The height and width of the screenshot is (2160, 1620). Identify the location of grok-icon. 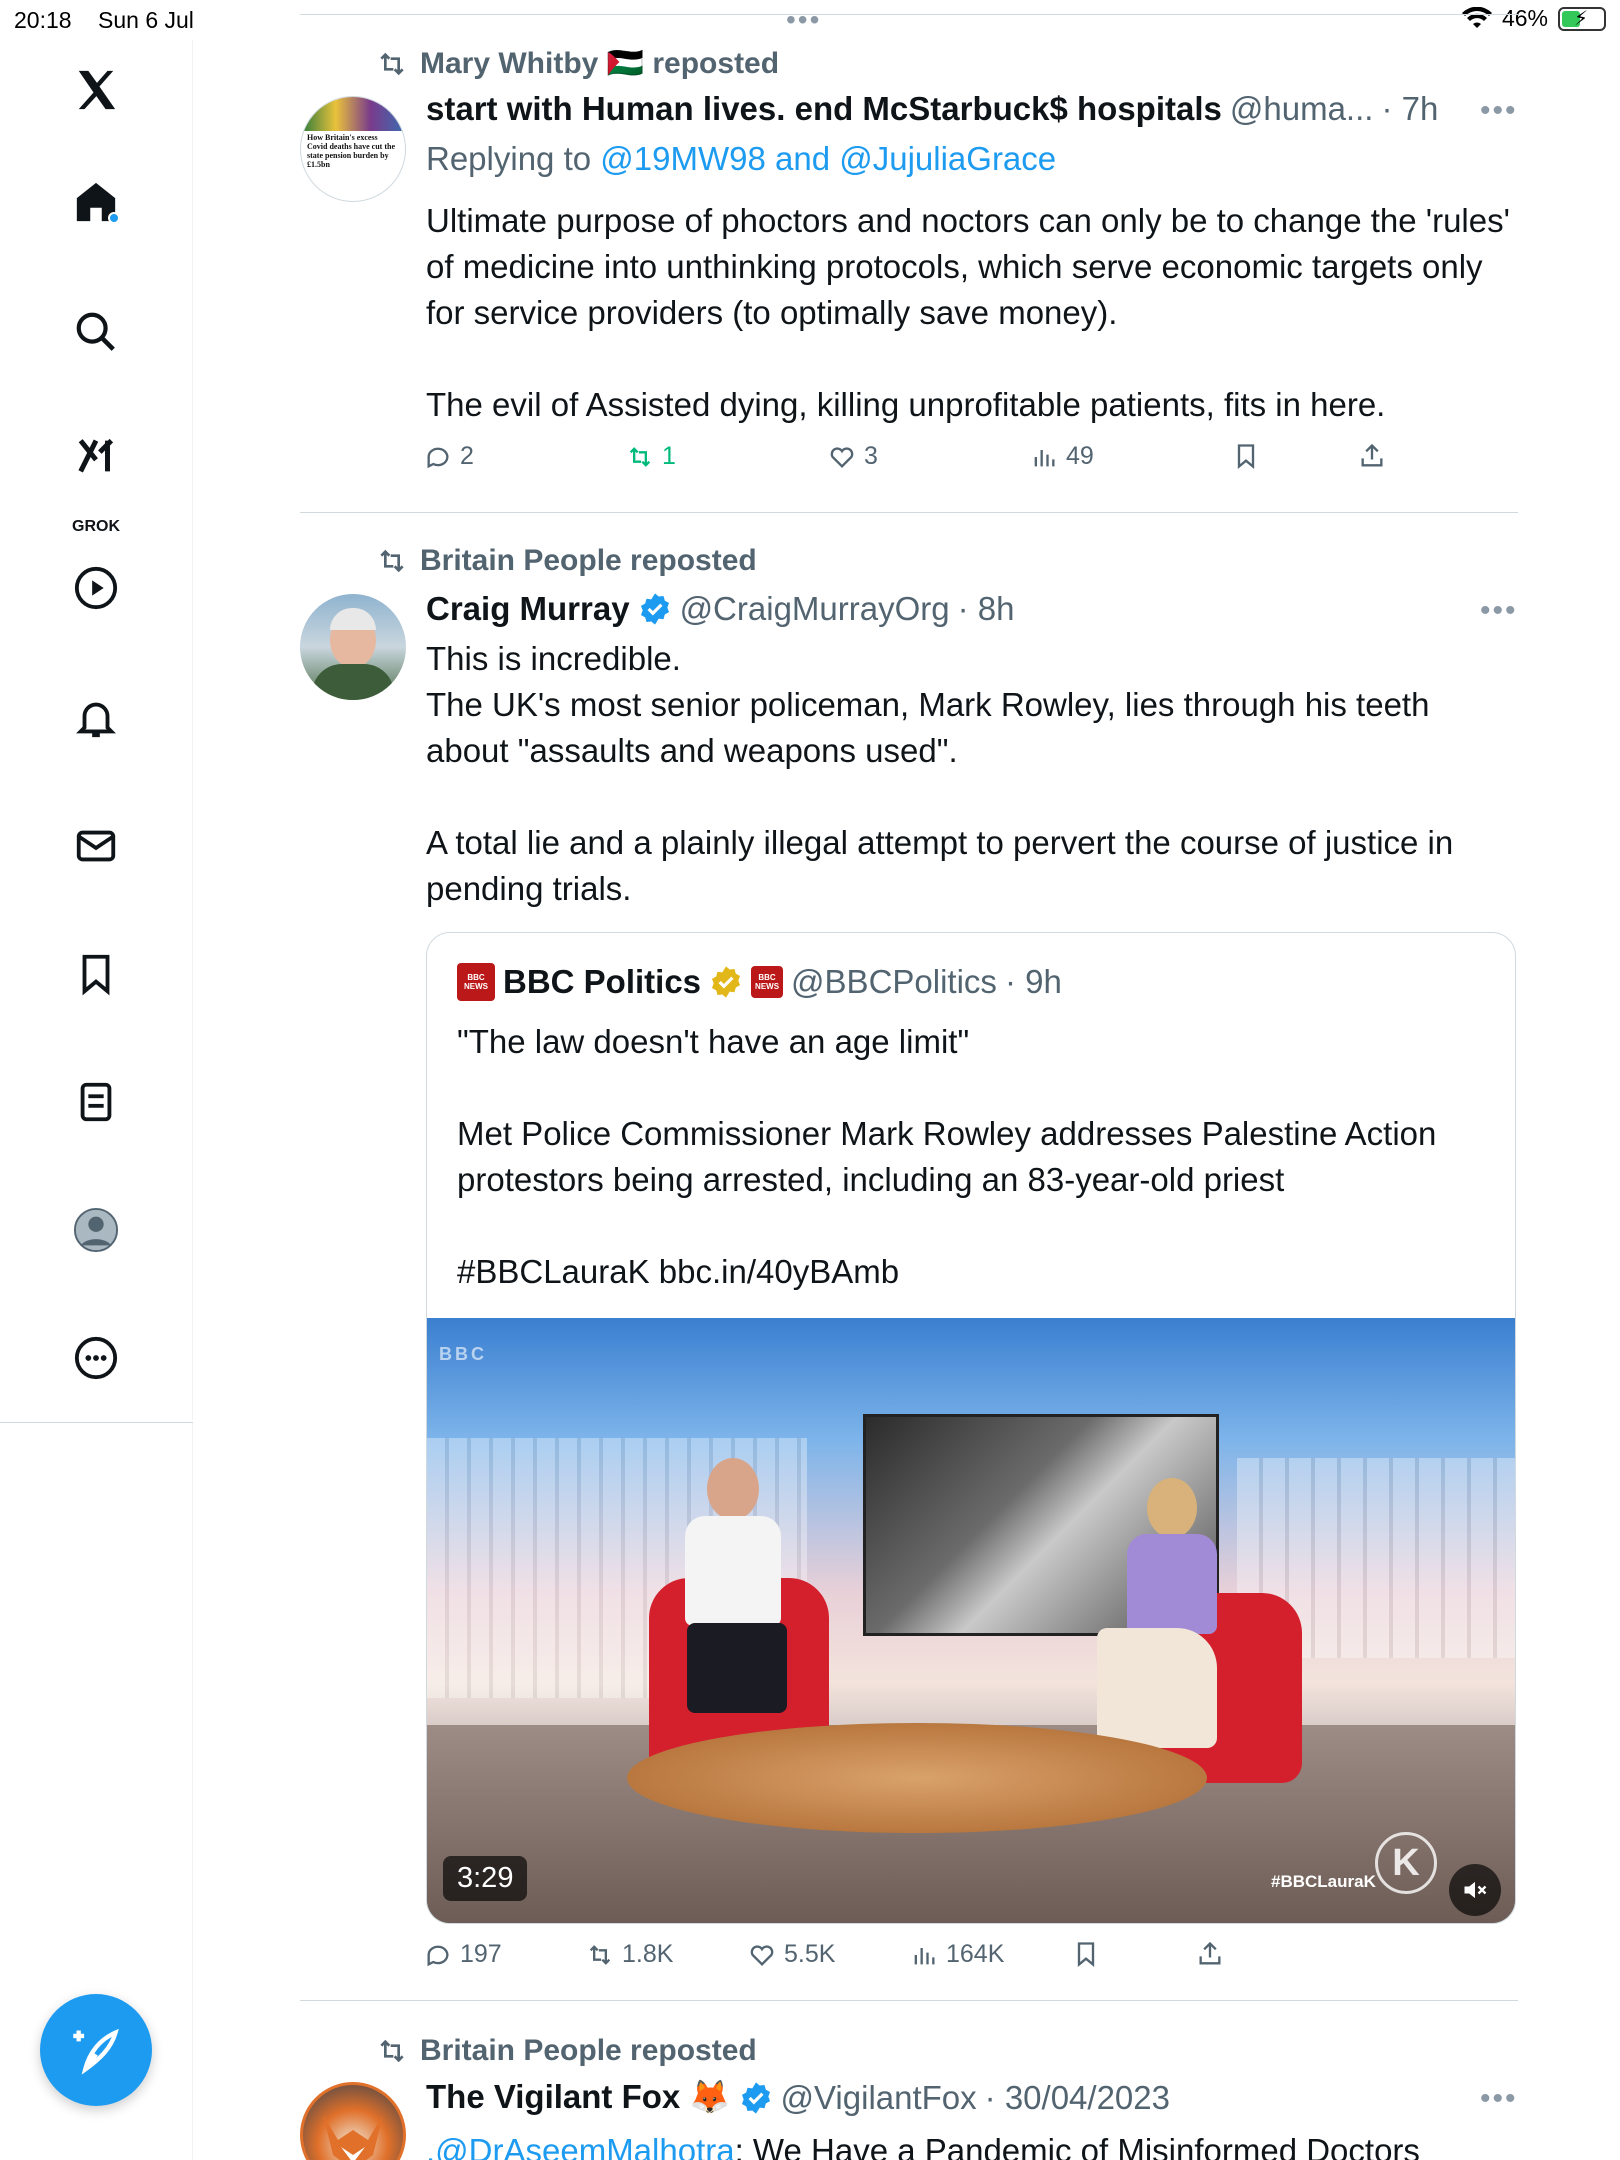
(96, 456).